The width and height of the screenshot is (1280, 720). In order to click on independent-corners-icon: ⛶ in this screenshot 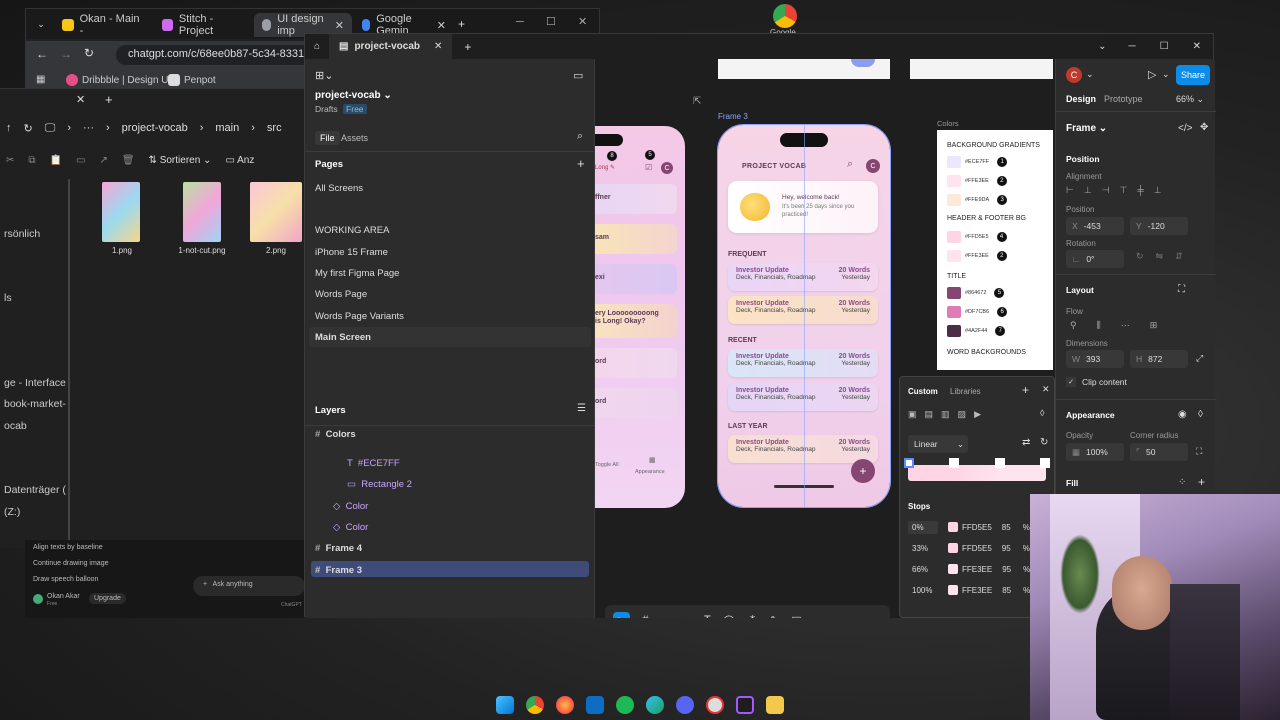, I will do `click(1199, 451)`.